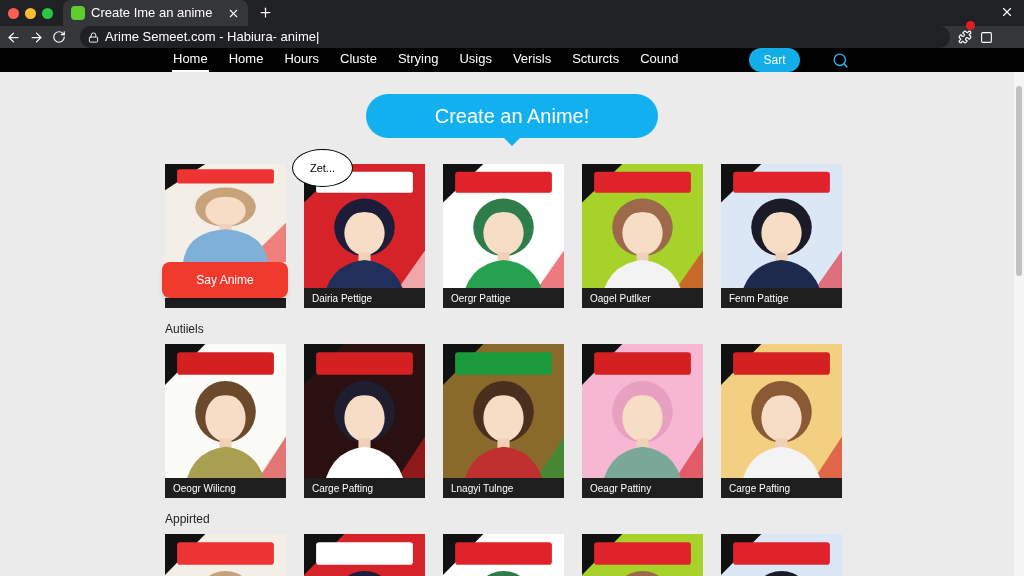 The height and width of the screenshot is (576, 1024). Describe the element at coordinates (59, 37) in the screenshot. I see `reload-icon` at that location.